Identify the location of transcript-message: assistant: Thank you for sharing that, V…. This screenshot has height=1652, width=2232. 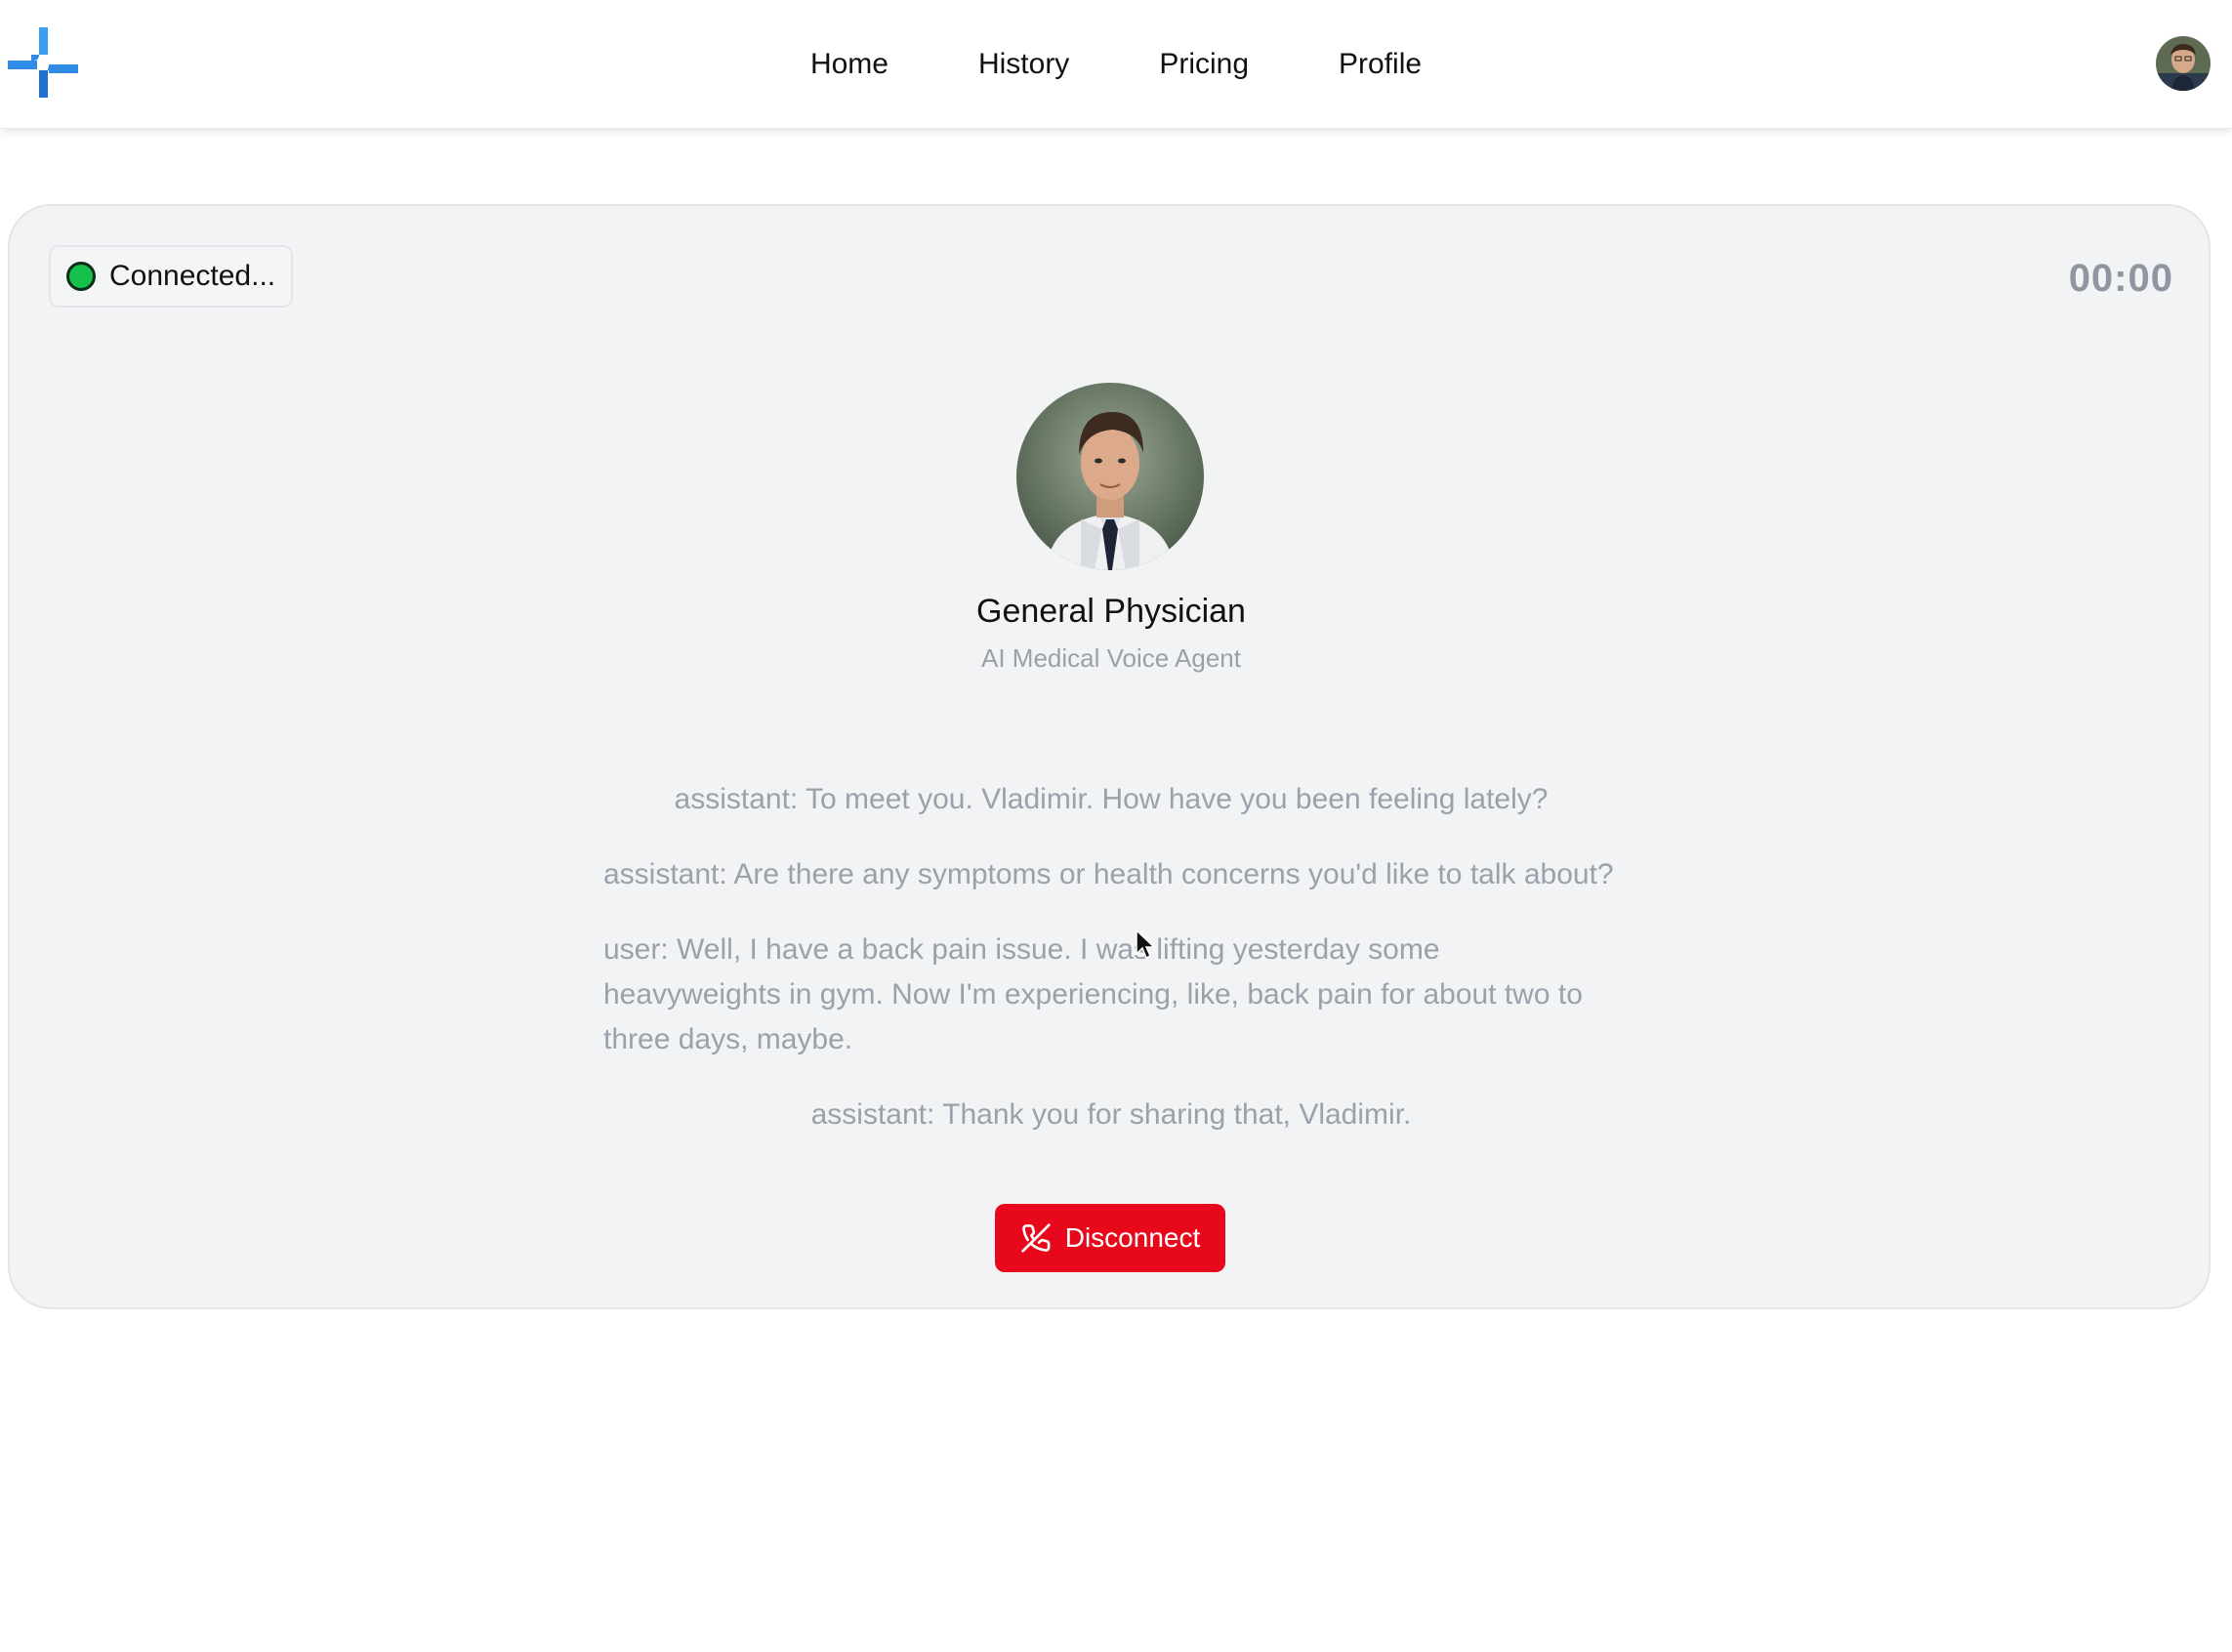
(1111, 1114).